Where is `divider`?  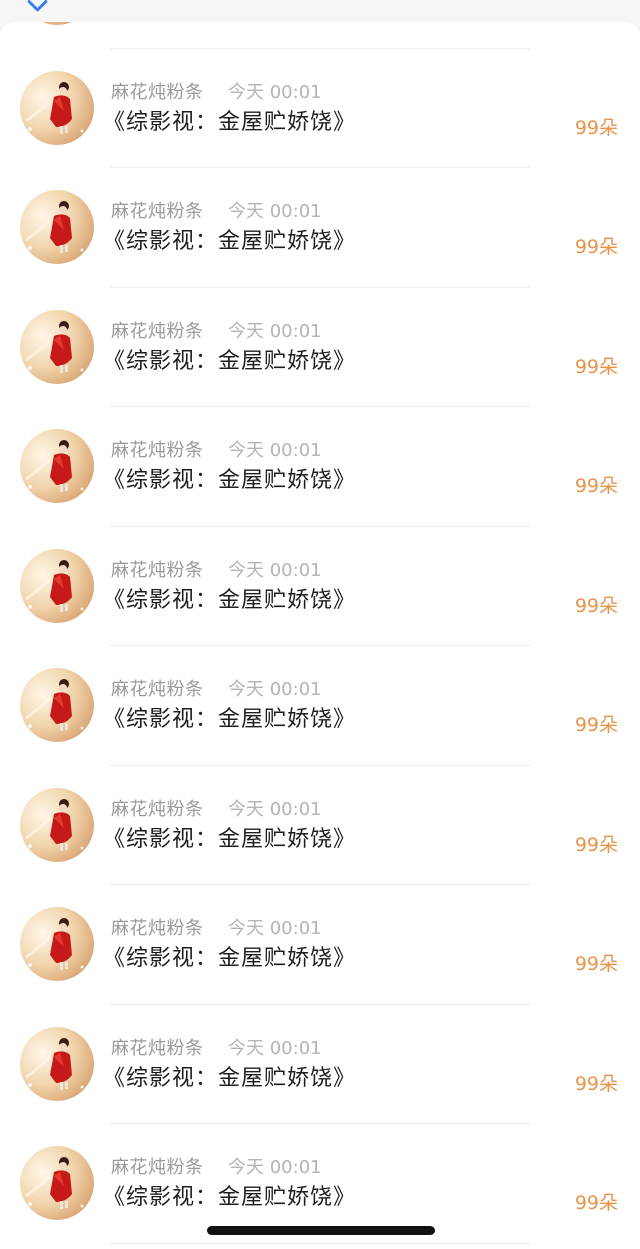
divider is located at coordinates (320, 1243).